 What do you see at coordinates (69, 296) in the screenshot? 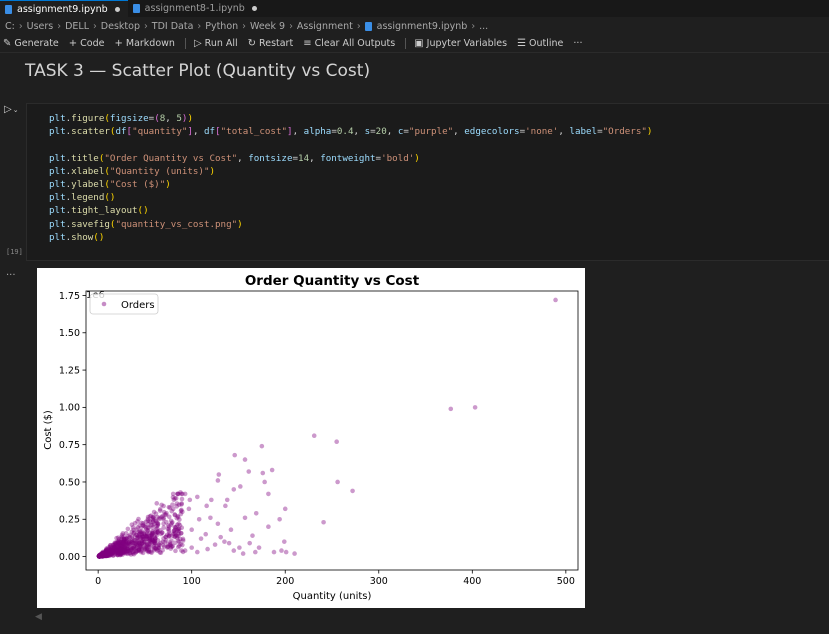
I see `y-tick-label: 1.75` at bounding box center [69, 296].